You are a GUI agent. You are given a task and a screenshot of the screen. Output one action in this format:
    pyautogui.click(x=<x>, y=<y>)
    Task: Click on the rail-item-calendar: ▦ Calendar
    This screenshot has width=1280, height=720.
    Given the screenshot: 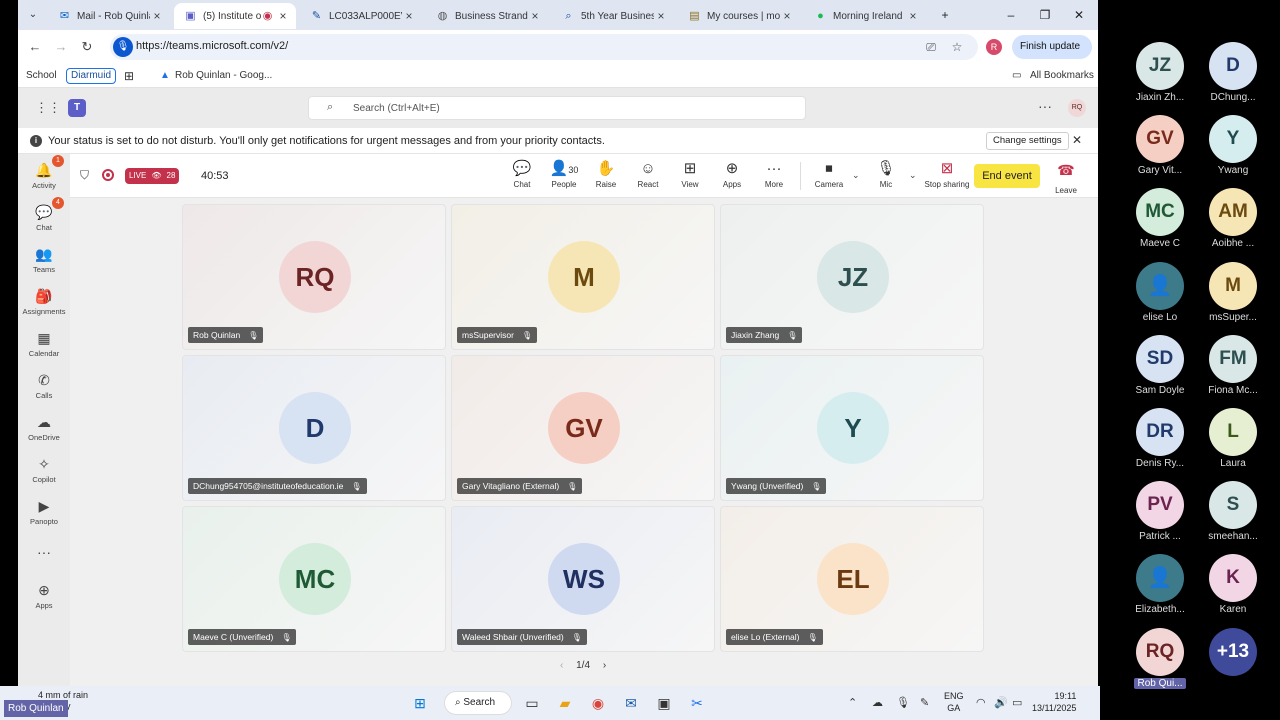 What is the action you would take?
    pyautogui.click(x=44, y=348)
    